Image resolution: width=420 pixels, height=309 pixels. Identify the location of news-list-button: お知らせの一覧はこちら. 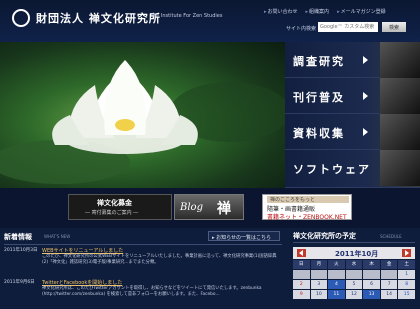
(244, 236).